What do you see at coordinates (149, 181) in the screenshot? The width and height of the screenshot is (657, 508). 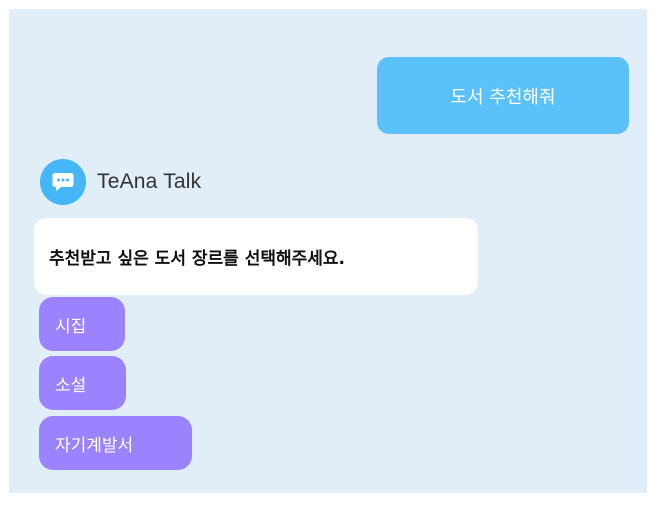 I see `bot-name: TeAna Talk` at bounding box center [149, 181].